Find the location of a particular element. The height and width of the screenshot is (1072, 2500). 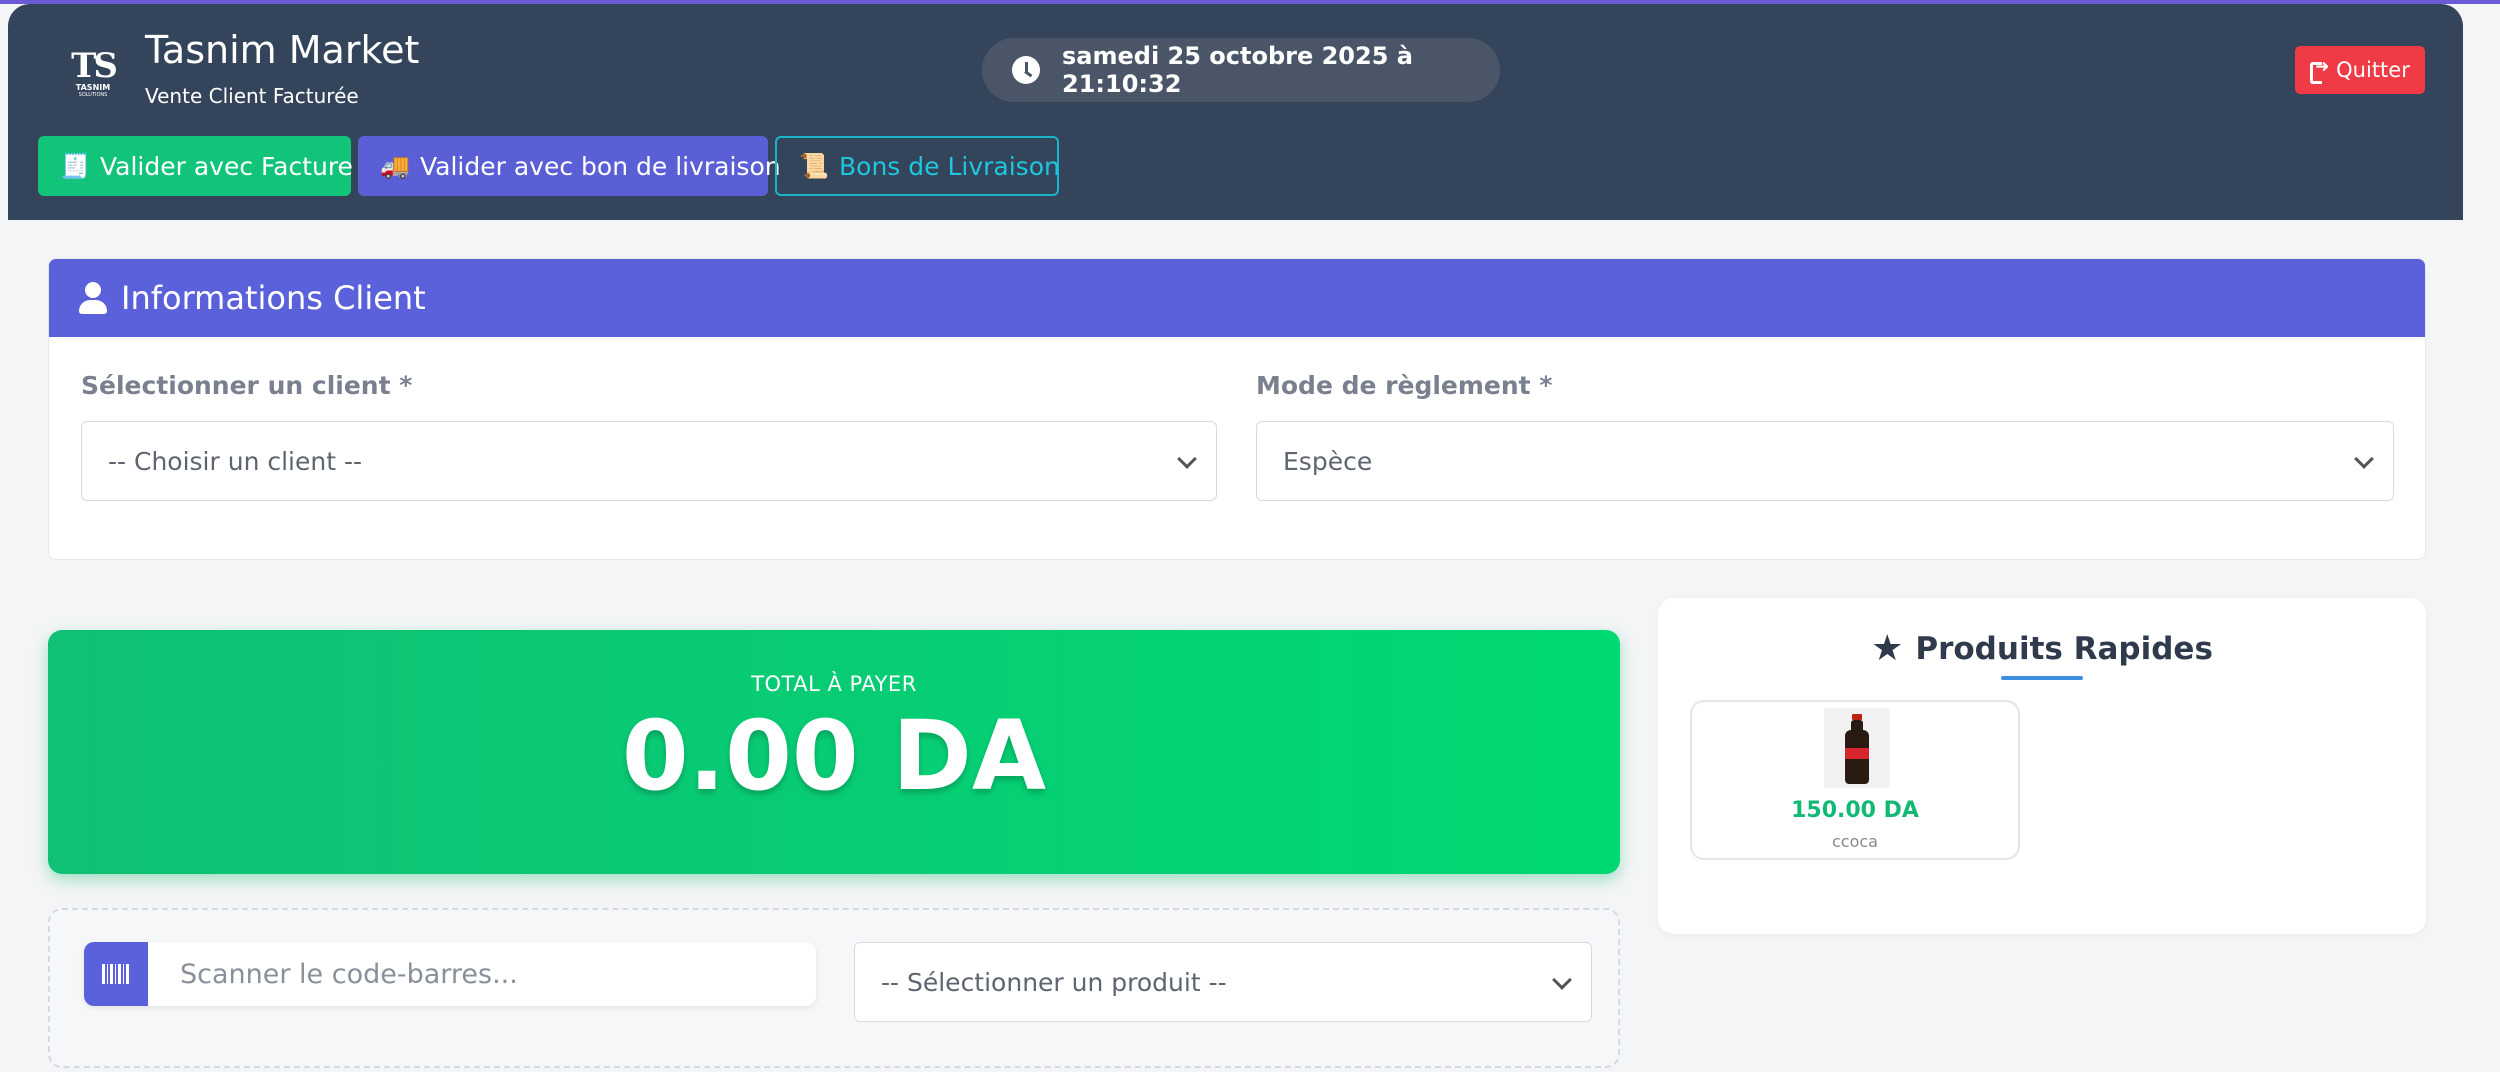

datetime-text: samedi 25 octobre 2025 à 21:10:32 is located at coordinates (1237, 70).